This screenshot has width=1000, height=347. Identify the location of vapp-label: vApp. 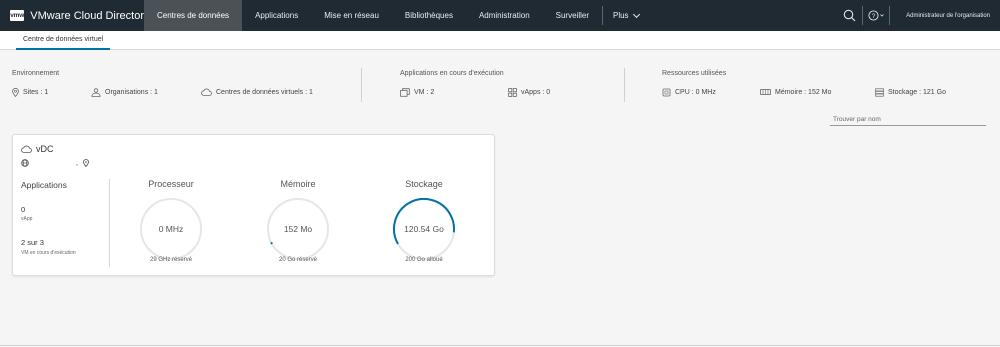
(27, 219).